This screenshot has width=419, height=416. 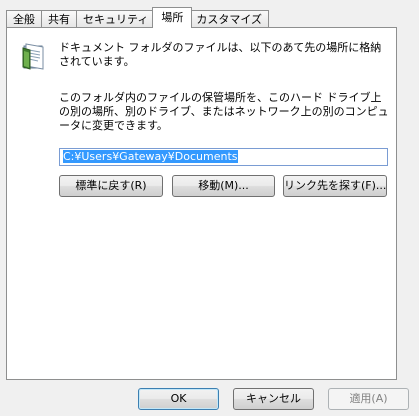 What do you see at coordinates (33, 56) in the screenshot?
I see `documents-folder-icon` at bounding box center [33, 56].